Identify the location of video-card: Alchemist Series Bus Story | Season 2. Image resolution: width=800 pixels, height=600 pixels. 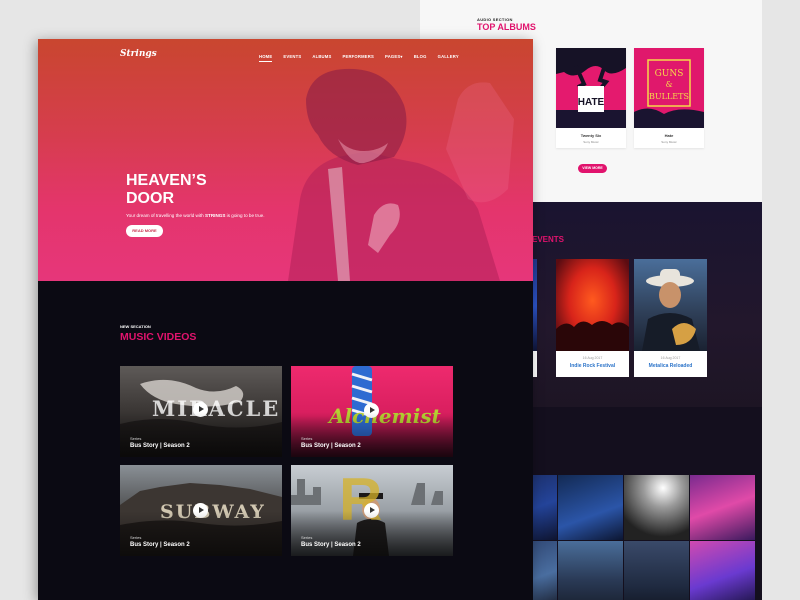
(372, 411).